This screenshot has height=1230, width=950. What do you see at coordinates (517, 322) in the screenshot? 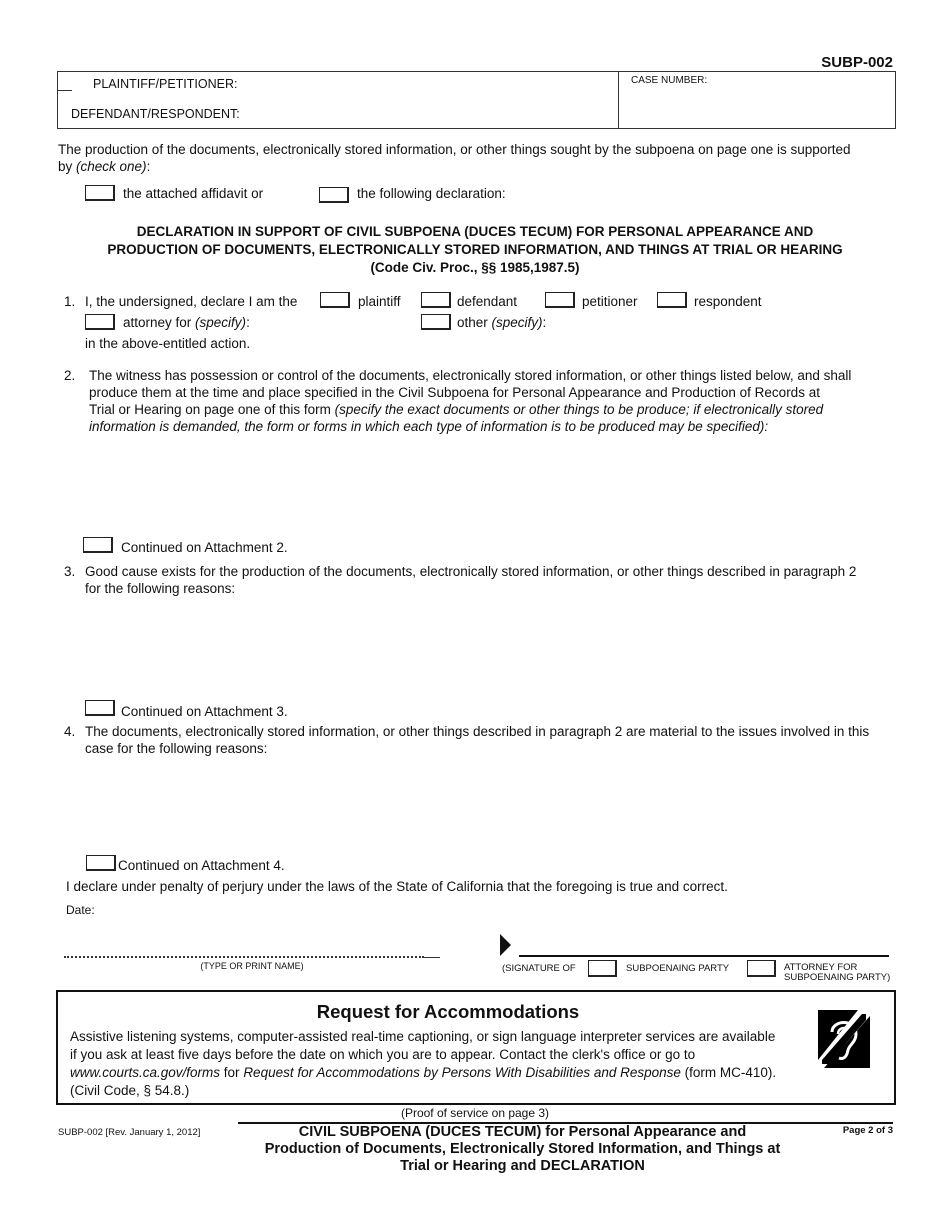
I see `other-specify: (specify)` at bounding box center [517, 322].